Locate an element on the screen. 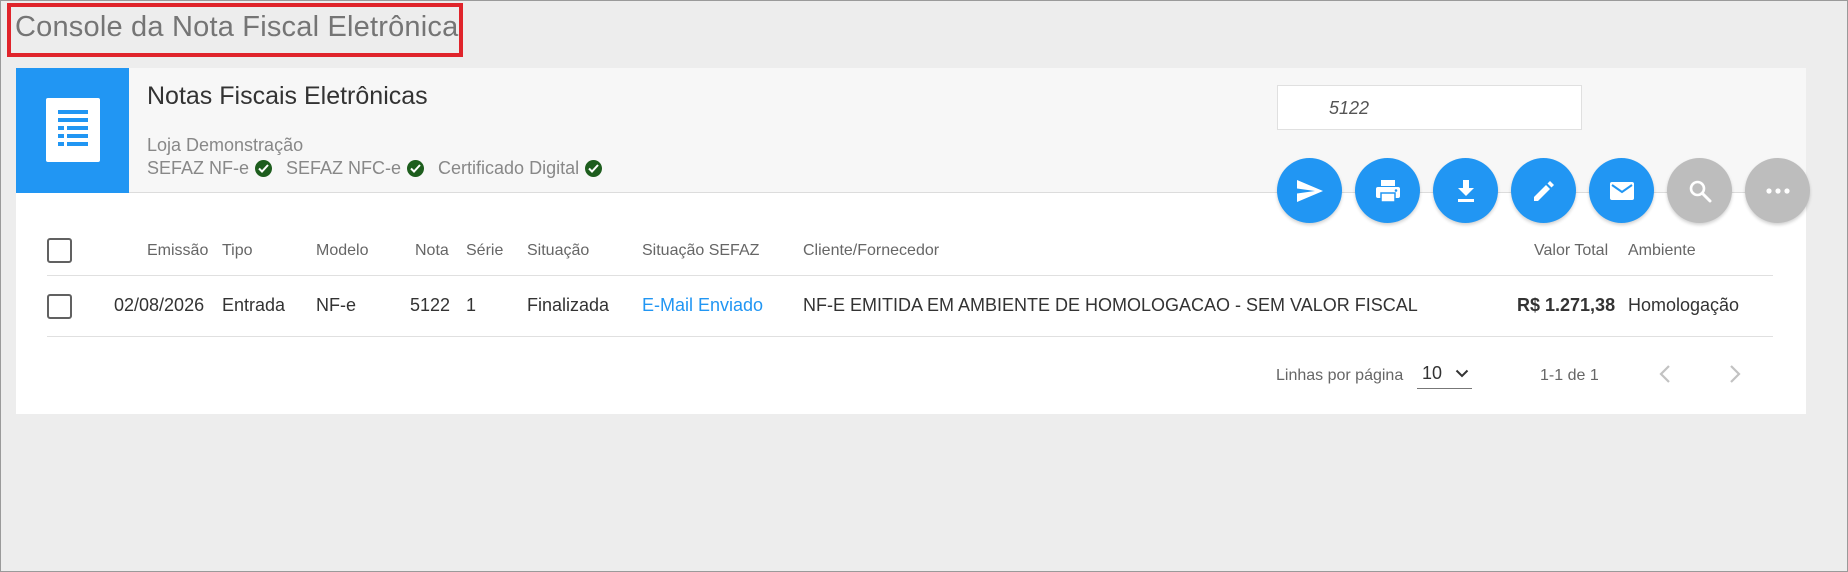 The height and width of the screenshot is (572, 1848). cell-situacao: Finalizada is located at coordinates (568, 305).